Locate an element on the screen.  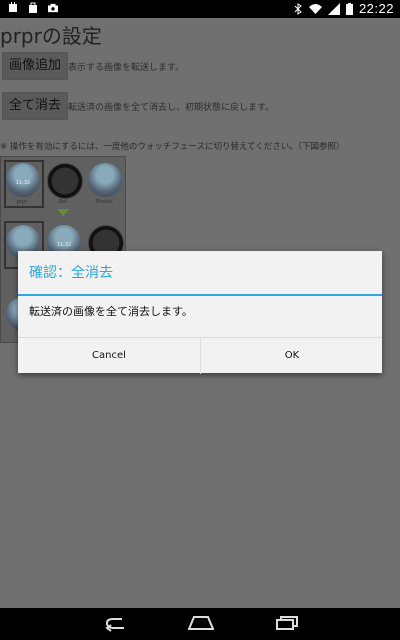
status-time: 22:22 is located at coordinates (376, 8).